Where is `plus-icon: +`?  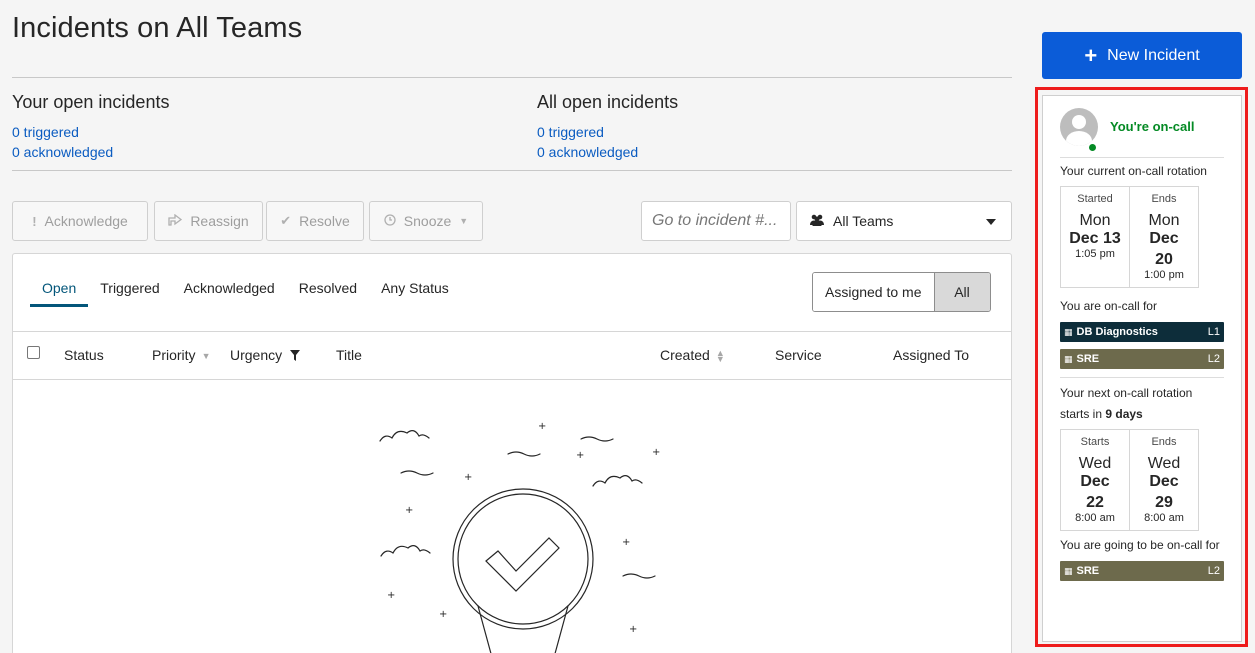
plus-icon: + is located at coordinates (1091, 55).